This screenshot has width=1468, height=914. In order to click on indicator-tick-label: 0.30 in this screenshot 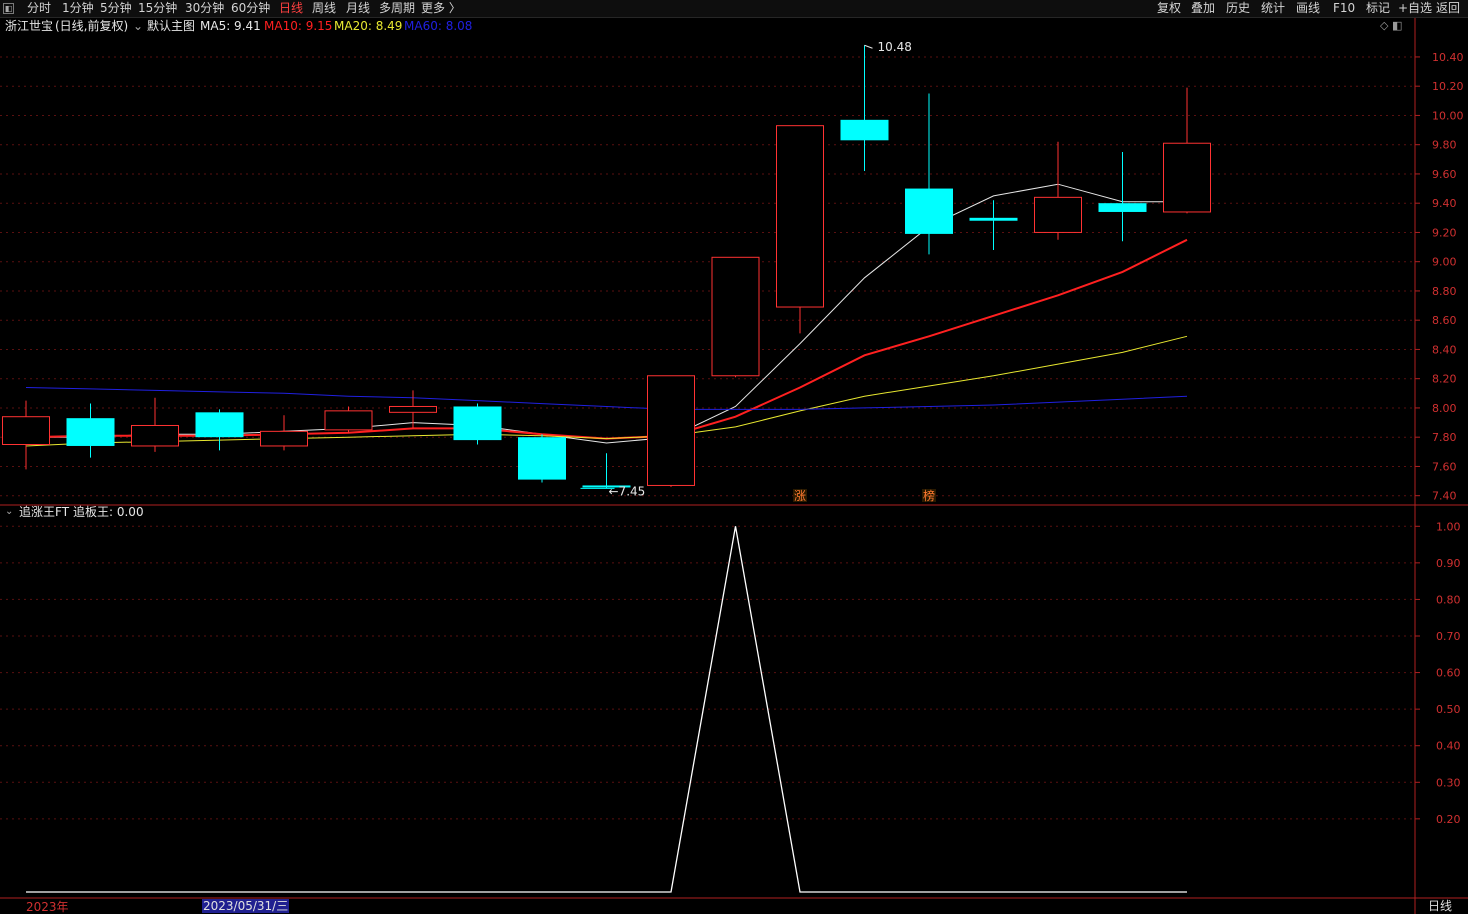, I will do `click(1448, 782)`.